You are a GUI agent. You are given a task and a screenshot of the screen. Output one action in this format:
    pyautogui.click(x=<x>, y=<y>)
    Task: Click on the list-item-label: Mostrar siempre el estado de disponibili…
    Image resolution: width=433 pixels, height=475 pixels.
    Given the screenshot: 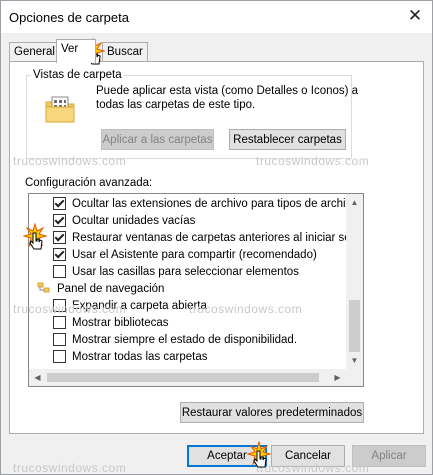 What is the action you would take?
    pyautogui.click(x=185, y=339)
    